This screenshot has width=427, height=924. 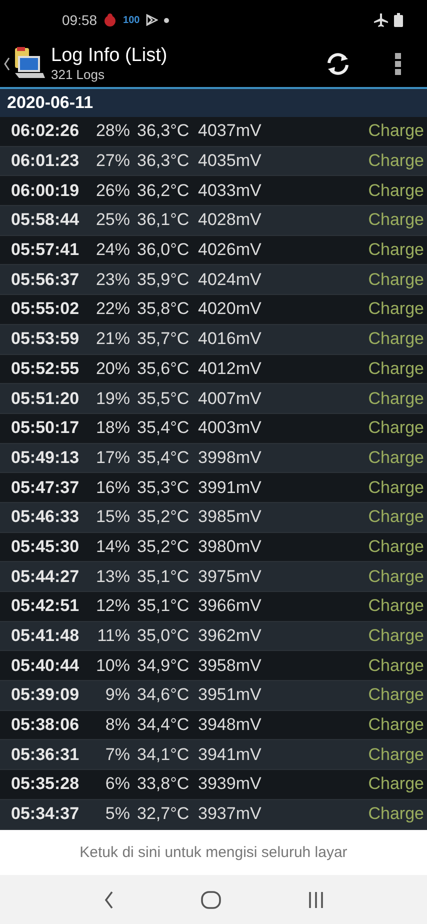 What do you see at coordinates (163, 814) in the screenshot?
I see `temperature: 32,7°C` at bounding box center [163, 814].